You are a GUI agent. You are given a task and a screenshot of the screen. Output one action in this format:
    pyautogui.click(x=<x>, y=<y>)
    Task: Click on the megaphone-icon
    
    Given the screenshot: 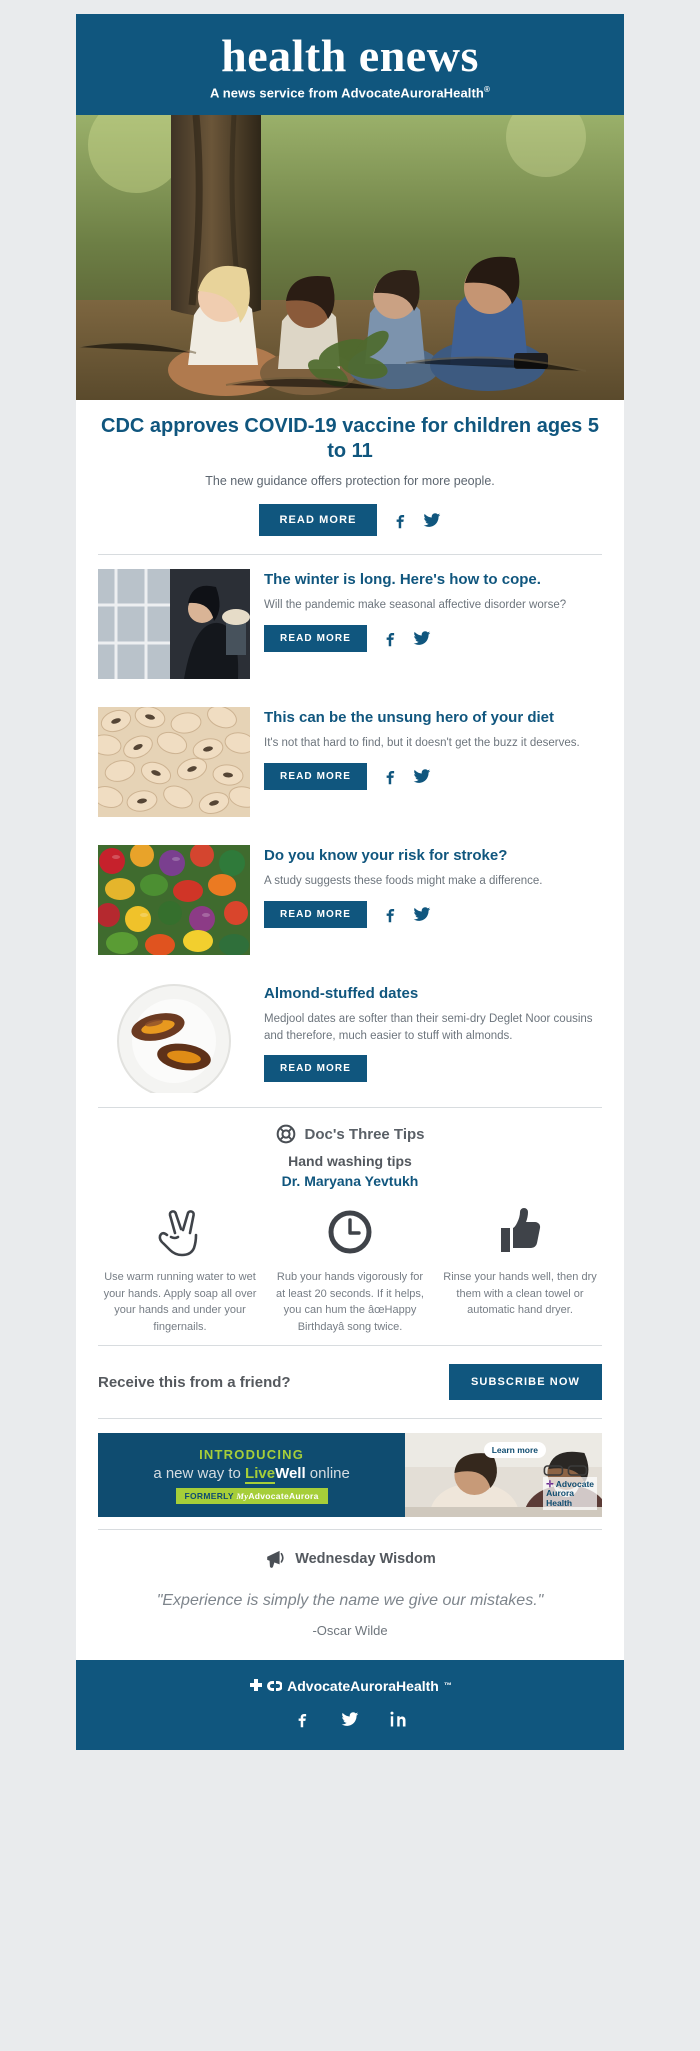 What is the action you would take?
    pyautogui.click(x=275, y=1559)
    